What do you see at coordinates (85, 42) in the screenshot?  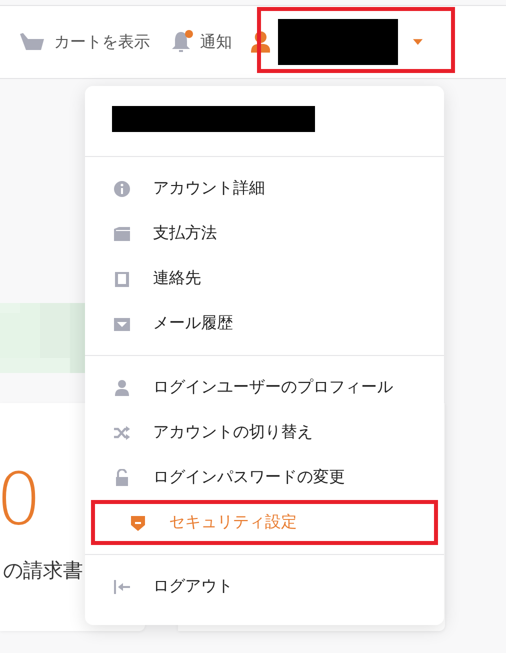 I see `cart-button: カートを表示` at bounding box center [85, 42].